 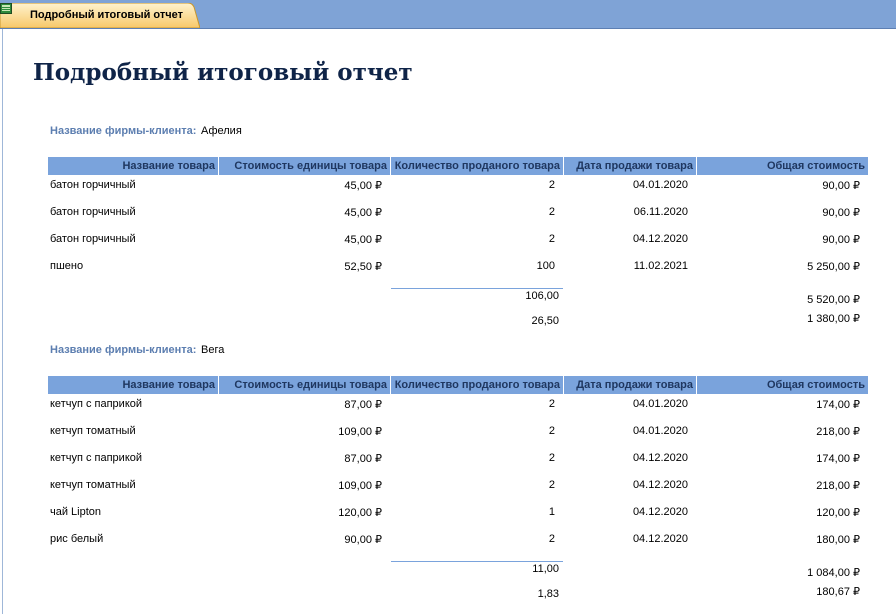 What do you see at coordinates (833, 267) in the screenshot?
I see `cell-total-cost: 5 250,00 ₽` at bounding box center [833, 267].